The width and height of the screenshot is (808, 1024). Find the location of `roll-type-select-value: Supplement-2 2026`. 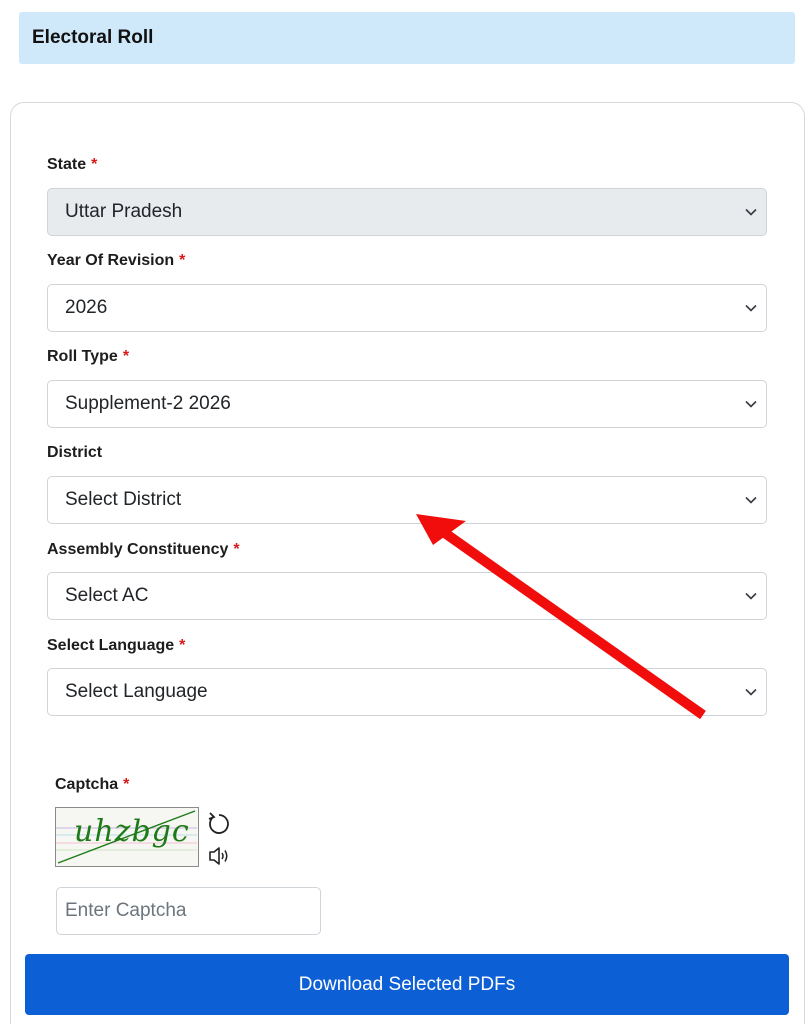

roll-type-select-value: Supplement-2 2026 is located at coordinates (148, 403).